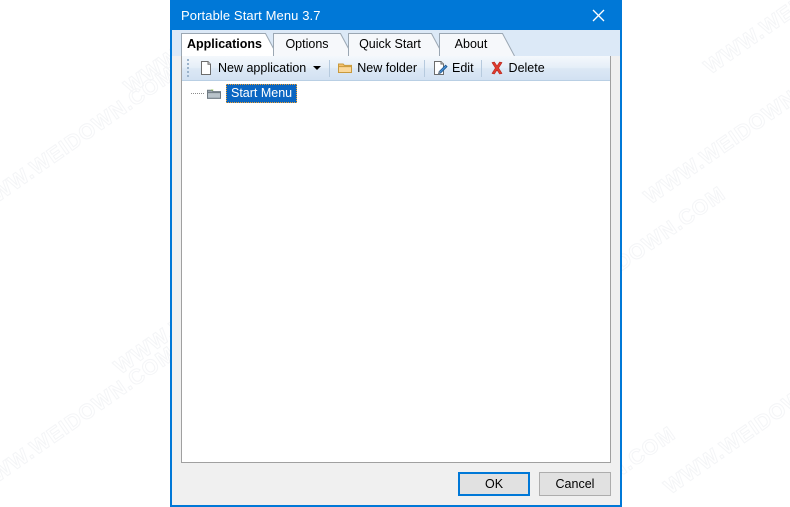 The image size is (790, 507). What do you see at coordinates (396, 484) in the screenshot?
I see `dialog-footer: OK Cancel` at bounding box center [396, 484].